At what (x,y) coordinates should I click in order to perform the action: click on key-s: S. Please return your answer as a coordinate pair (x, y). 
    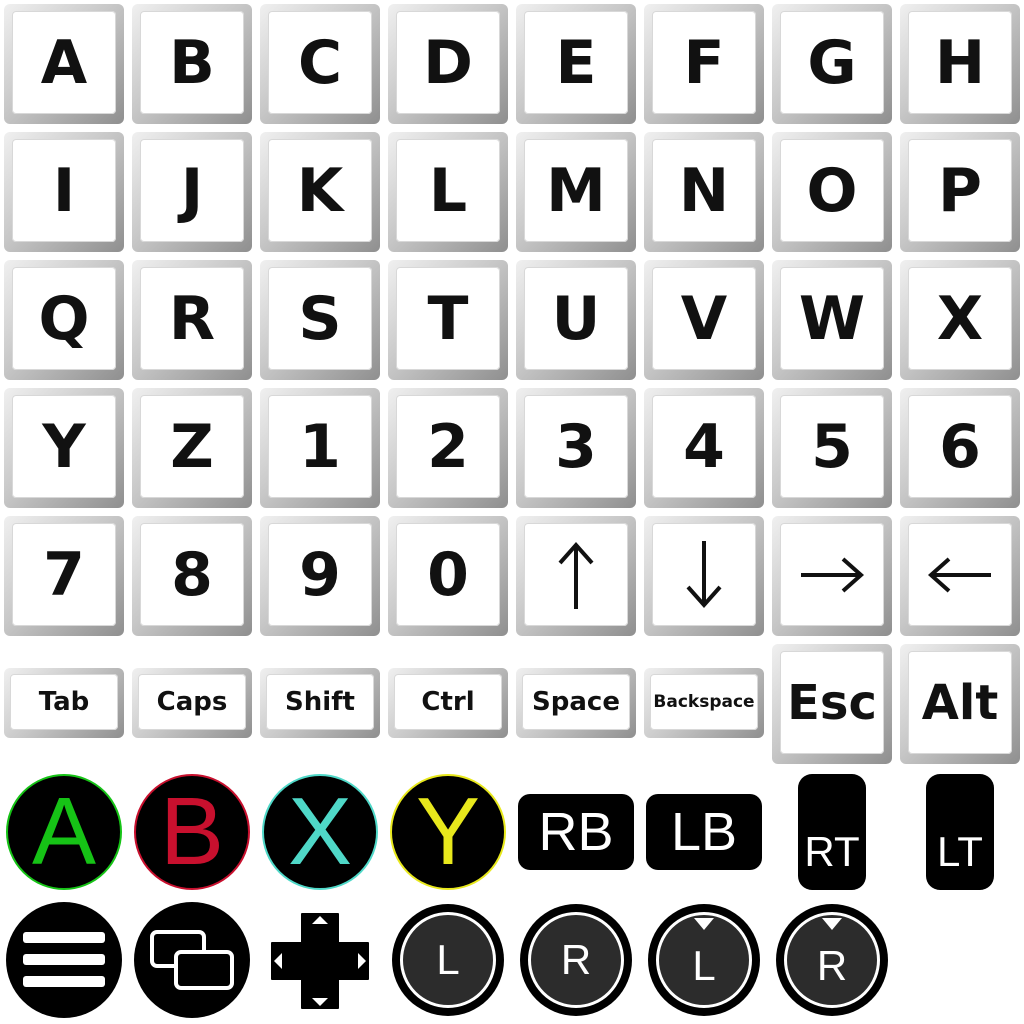
    Looking at the image, I should click on (320, 320).